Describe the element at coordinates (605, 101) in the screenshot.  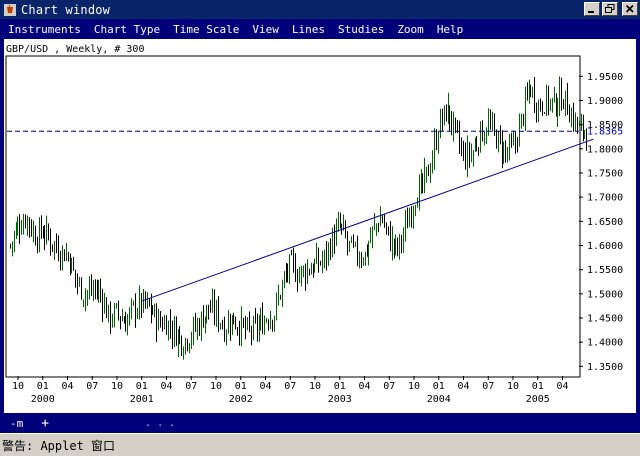
I see `y-tick-label: 1.9000` at that location.